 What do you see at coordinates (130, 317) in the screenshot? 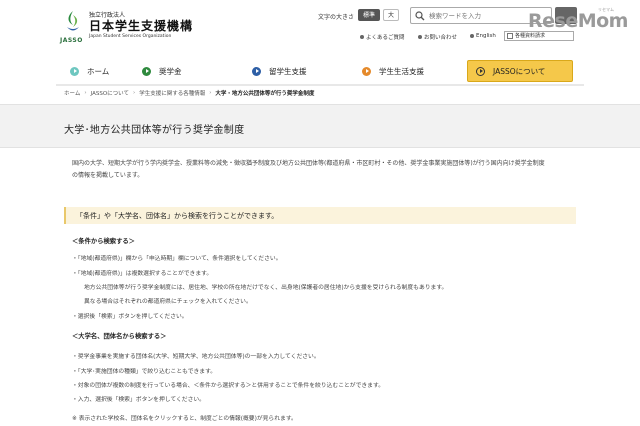
I see `list-item: ・選択後「検索」ボタンを押してください。` at bounding box center [130, 317].